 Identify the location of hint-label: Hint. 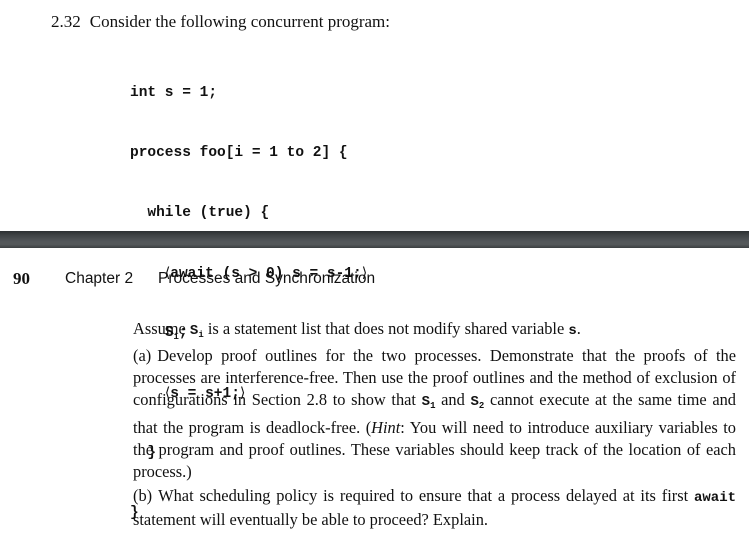
(386, 427).